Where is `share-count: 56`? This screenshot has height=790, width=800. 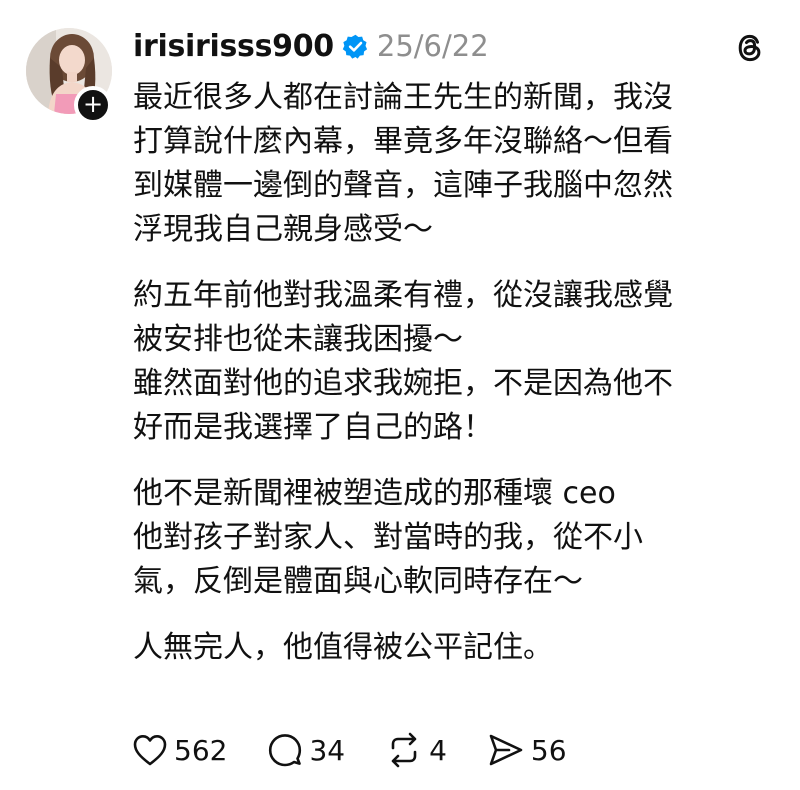 share-count: 56 is located at coordinates (548, 750).